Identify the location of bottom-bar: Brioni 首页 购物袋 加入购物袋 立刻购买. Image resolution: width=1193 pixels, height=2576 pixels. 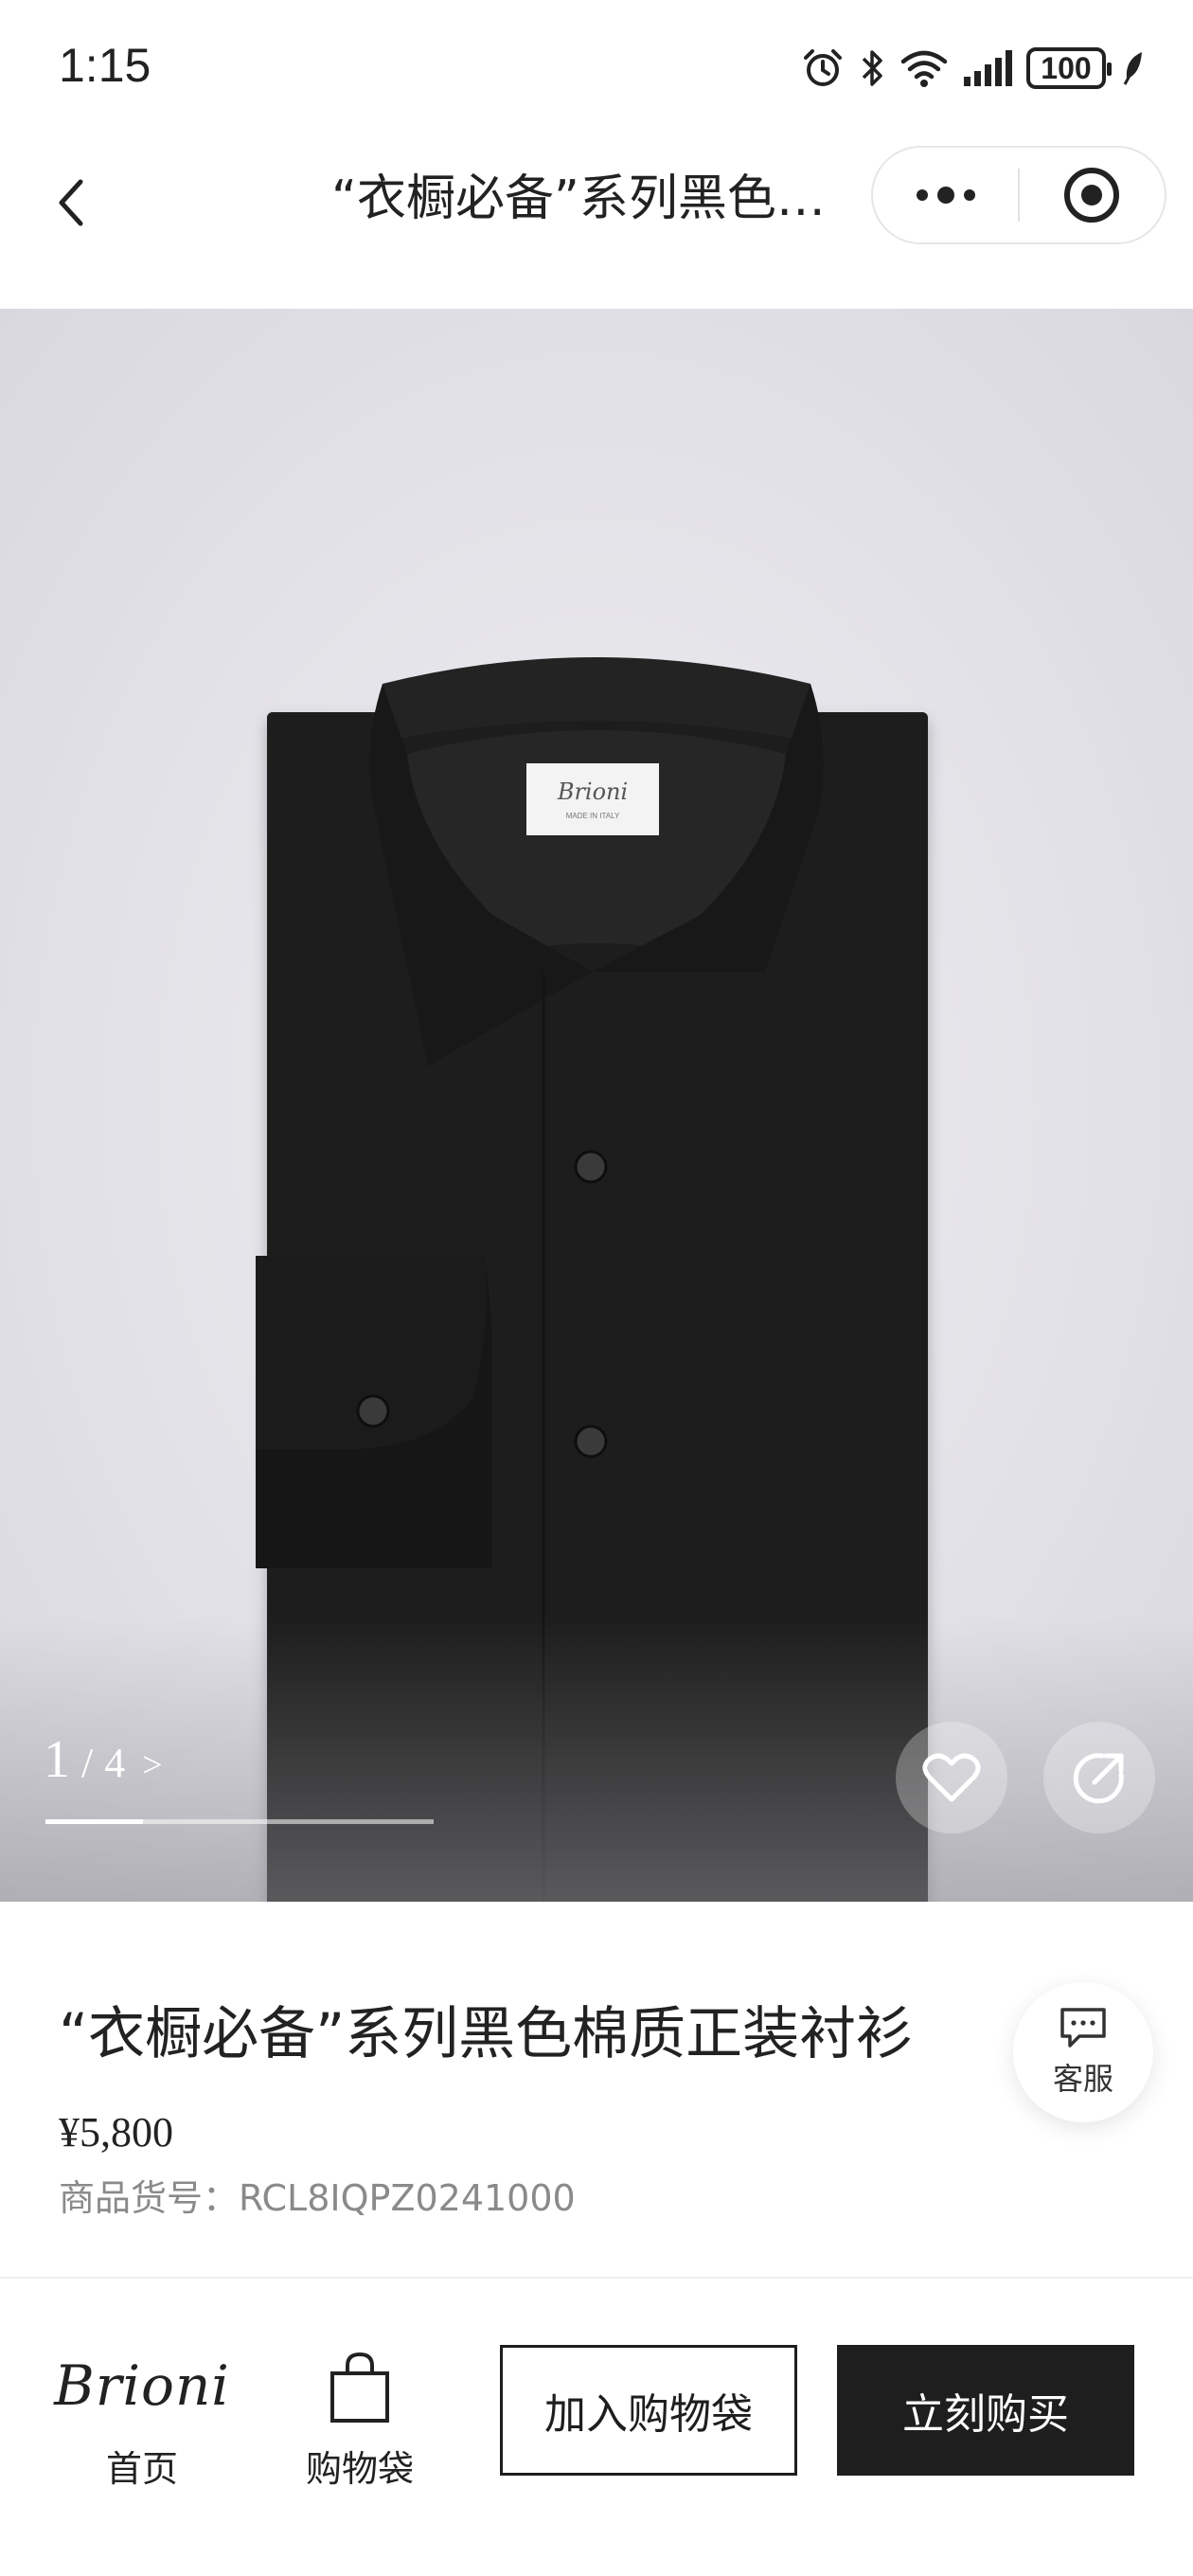
(596, 2427).